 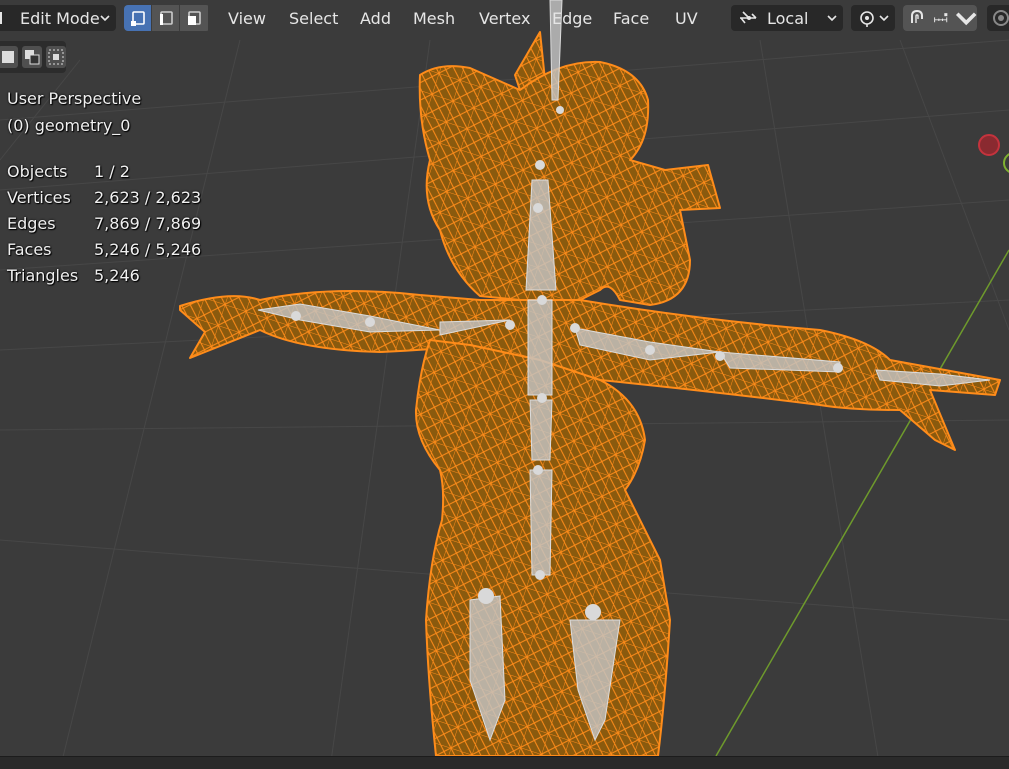 I want to click on snap-target-dropdown, so click(x=954, y=18).